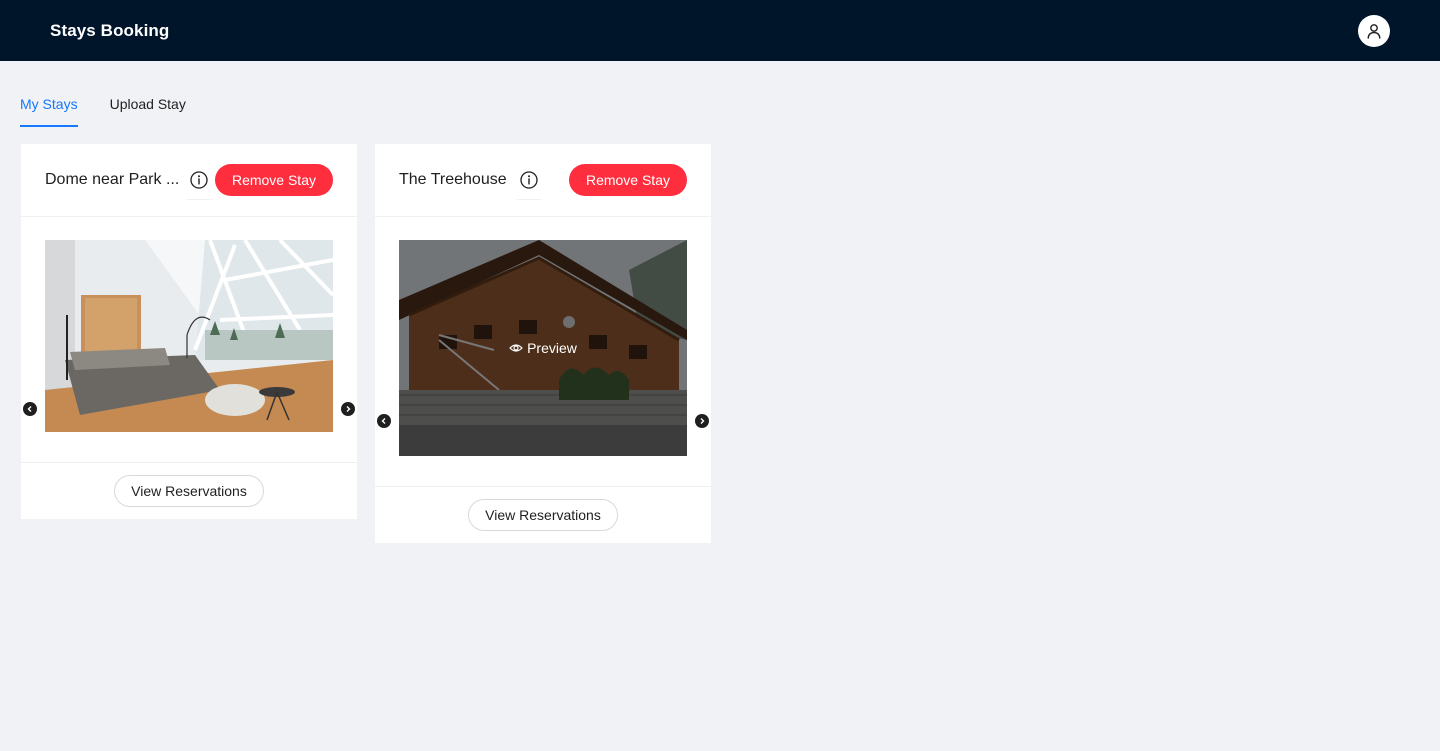 The height and width of the screenshot is (751, 1440). I want to click on top-navbar: Stays Booking, so click(720, 30).